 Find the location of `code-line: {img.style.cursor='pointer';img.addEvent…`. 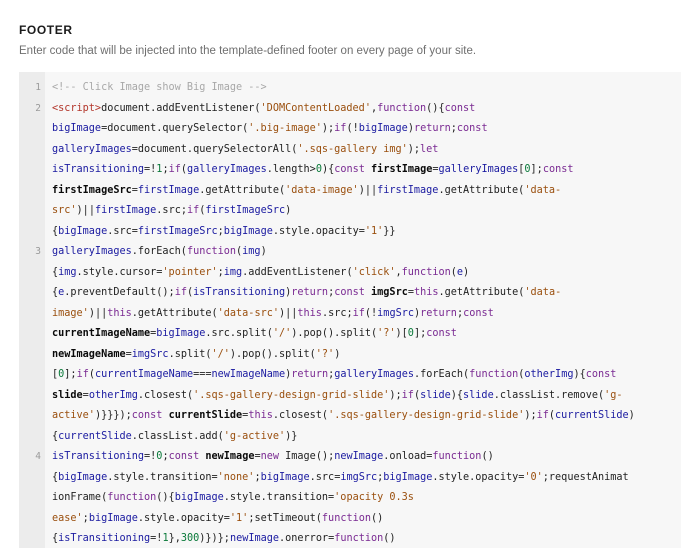

code-line: {img.style.cursor='pointer';img.addEvent… is located at coordinates (350, 273).